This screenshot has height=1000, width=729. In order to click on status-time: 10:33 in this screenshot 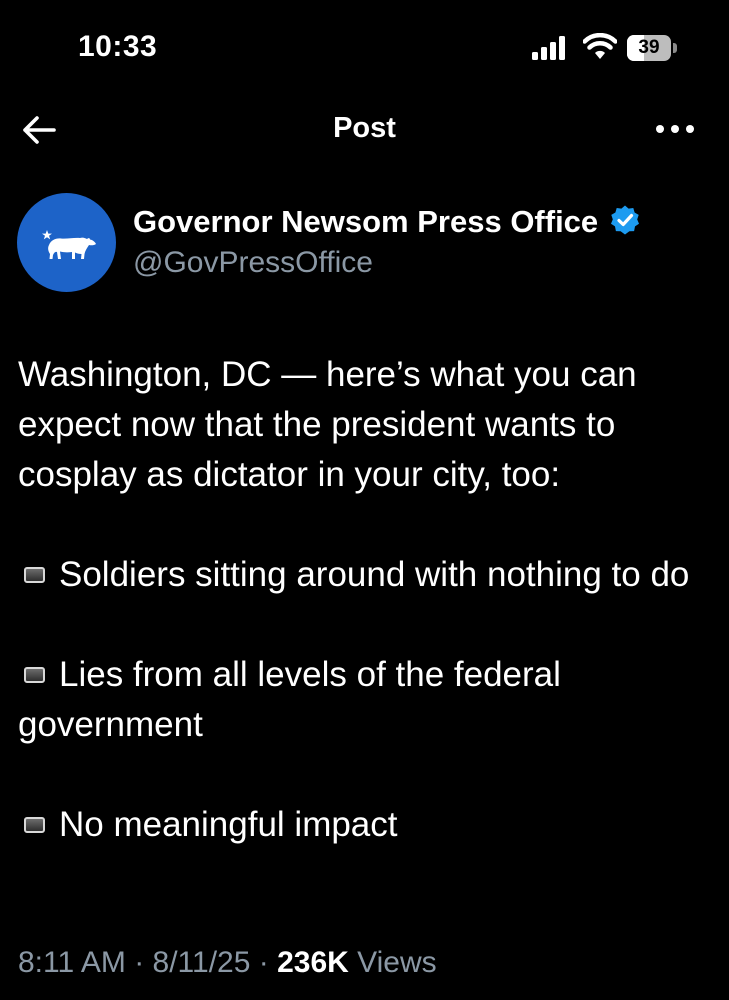, I will do `click(118, 46)`.